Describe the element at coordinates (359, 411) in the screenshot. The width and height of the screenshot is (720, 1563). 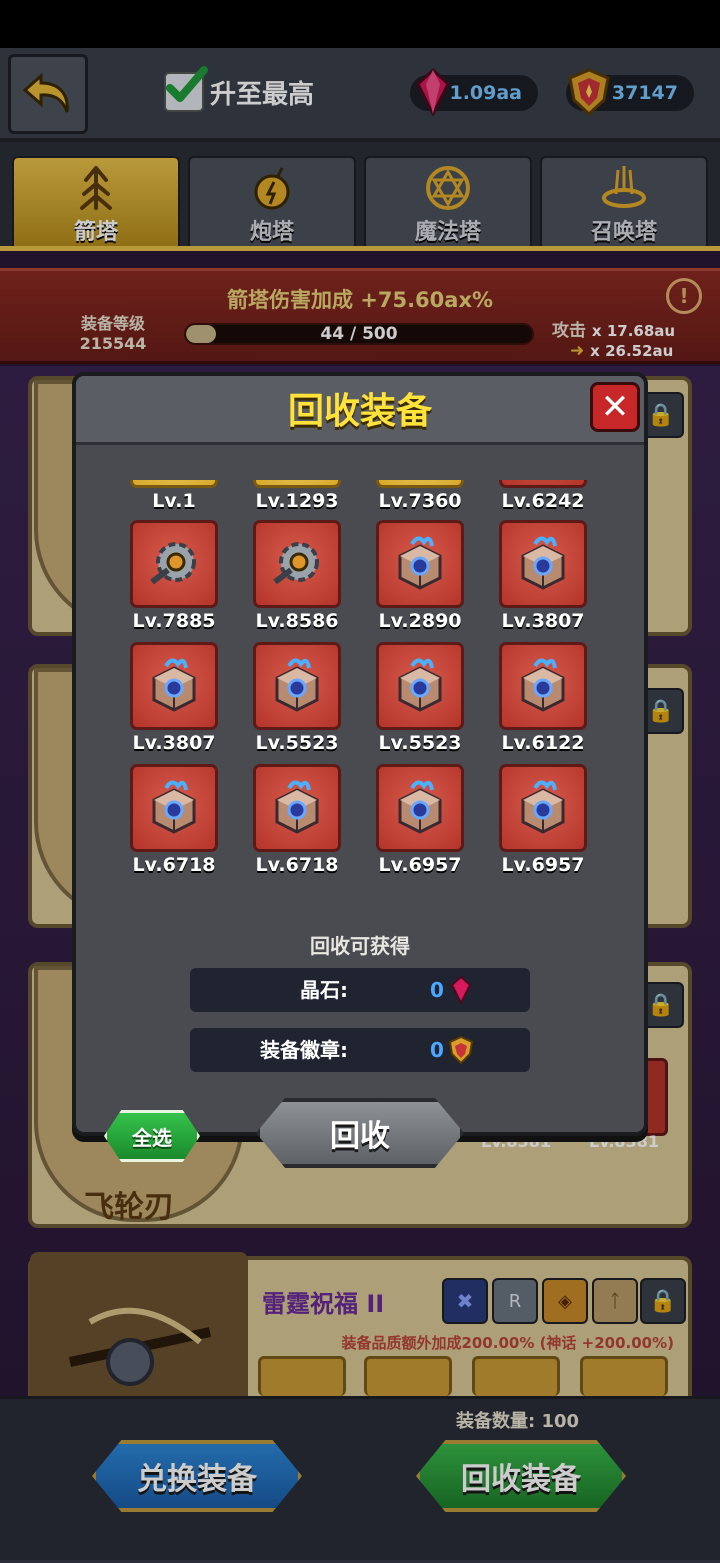
I see `modal-title: 回收装备` at that location.